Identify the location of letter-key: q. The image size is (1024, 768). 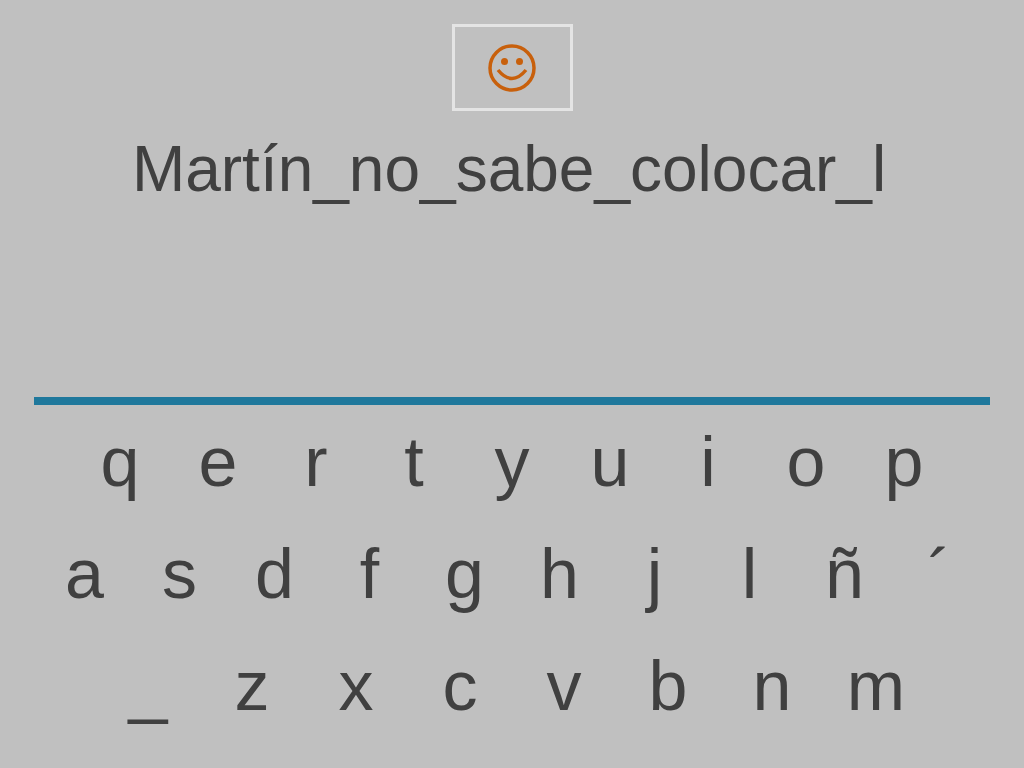
(120, 462).